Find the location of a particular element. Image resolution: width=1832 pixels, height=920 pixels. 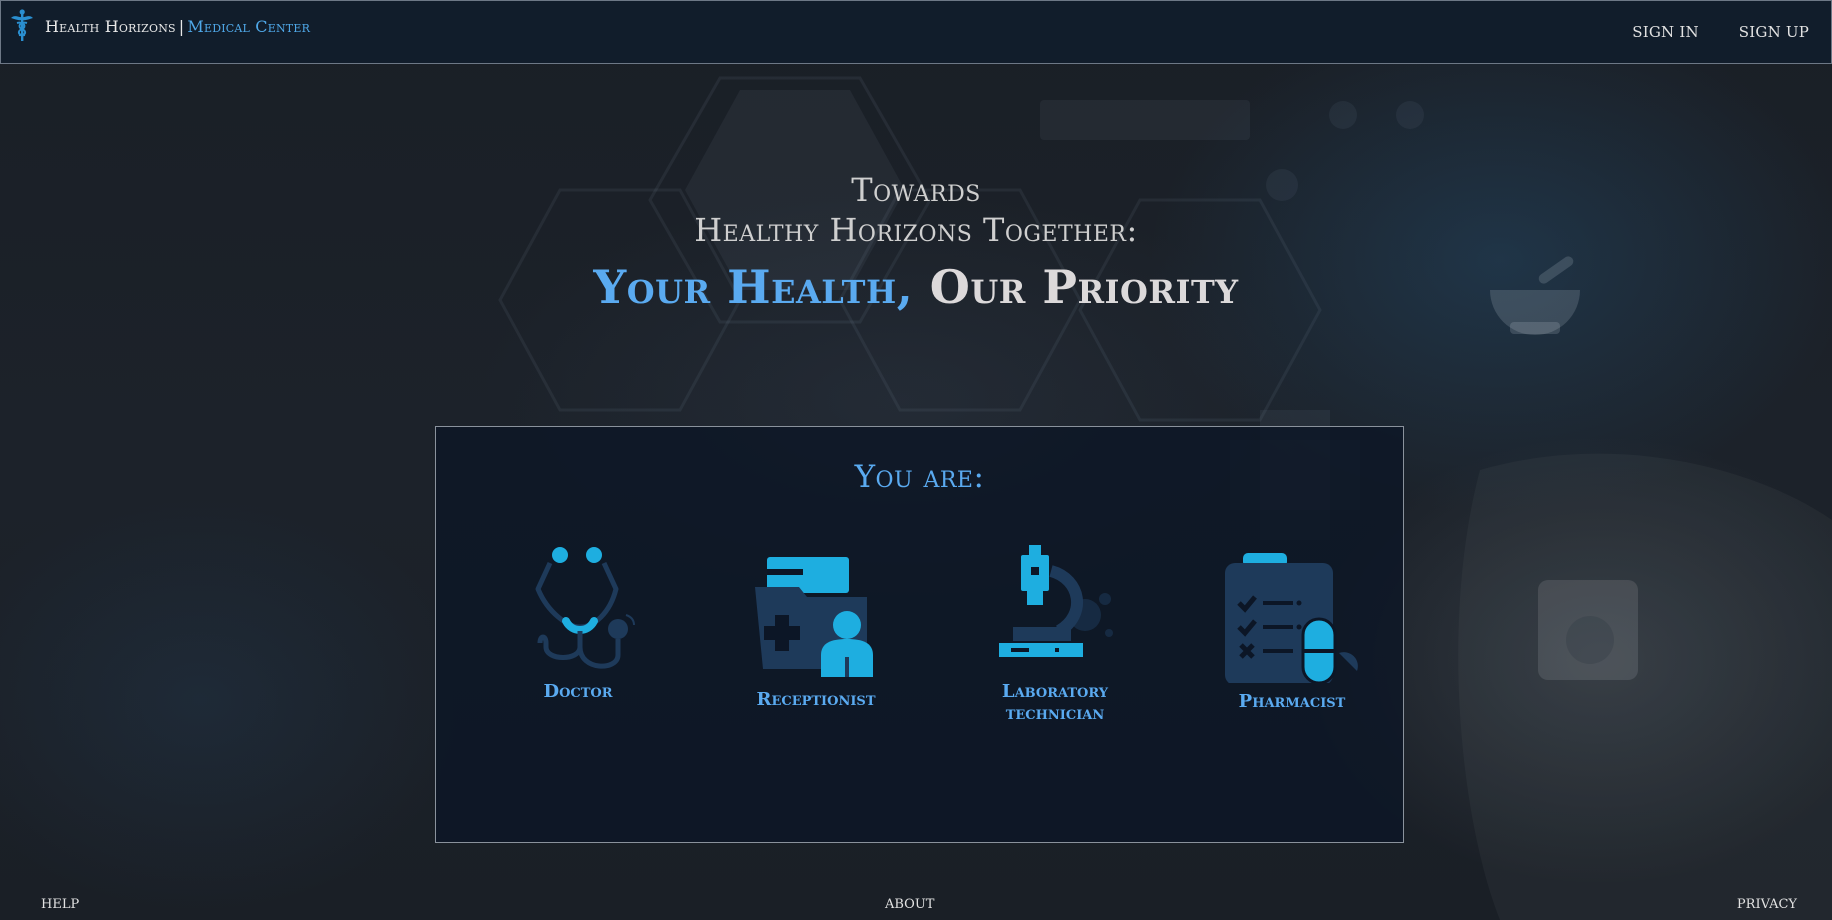

brand-text: Health Horizons | Medical Center is located at coordinates (177, 26).